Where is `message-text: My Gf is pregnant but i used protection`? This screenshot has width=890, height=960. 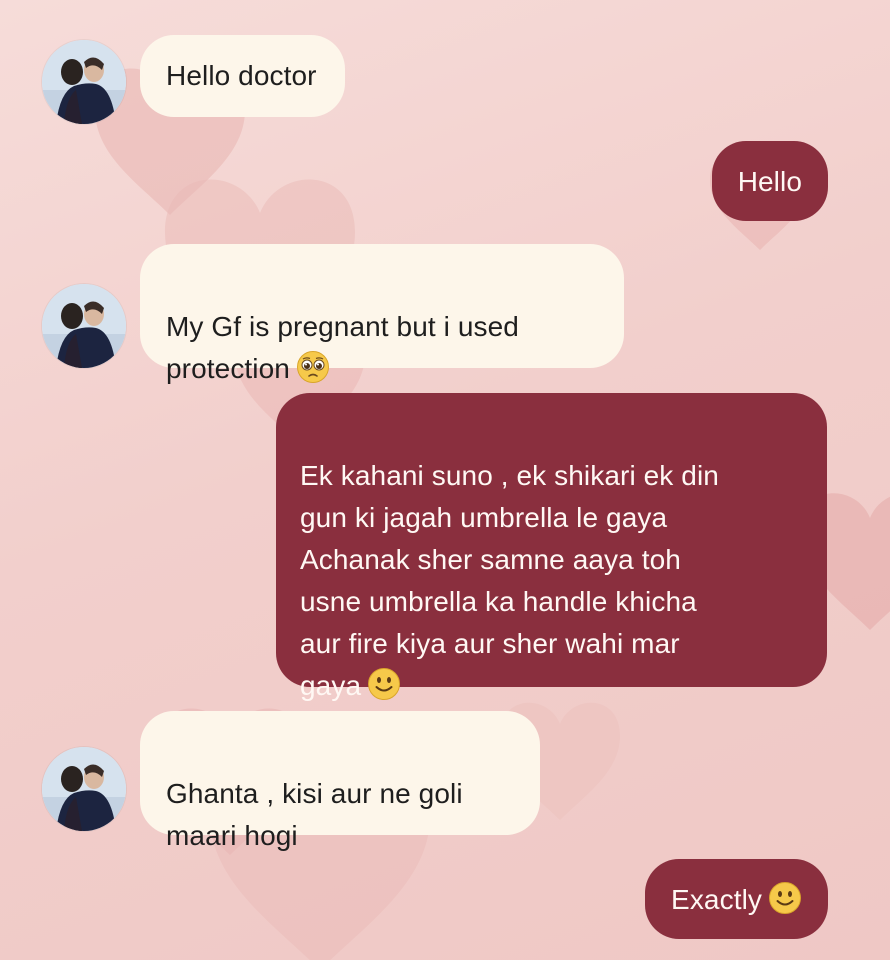
message-text: My Gf is pregnant but i used protection is located at coordinates (342, 347).